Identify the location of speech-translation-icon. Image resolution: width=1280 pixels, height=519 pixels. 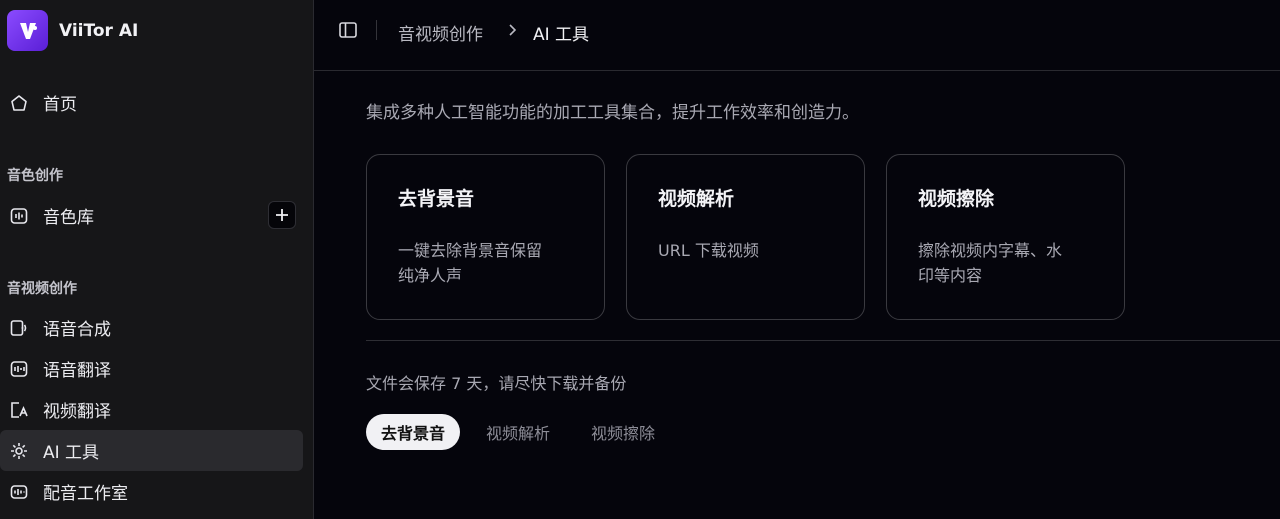
(19, 369).